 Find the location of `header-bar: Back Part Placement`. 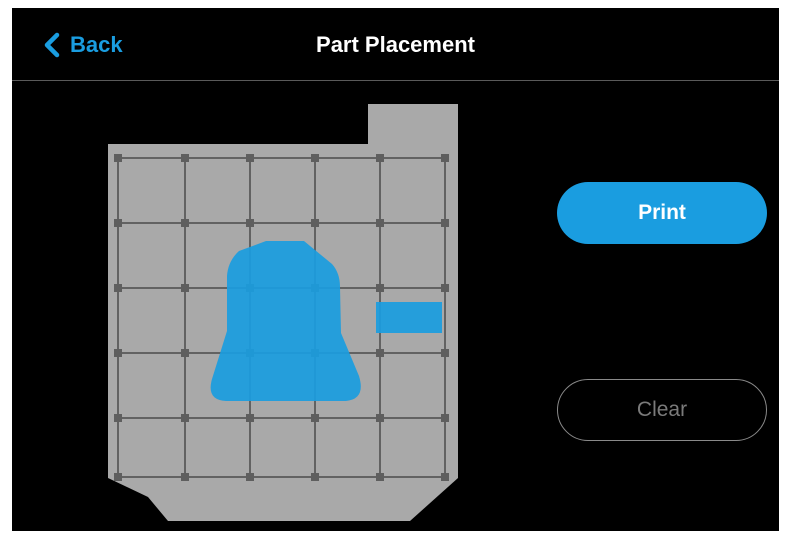

header-bar: Back Part Placement is located at coordinates (395, 44).